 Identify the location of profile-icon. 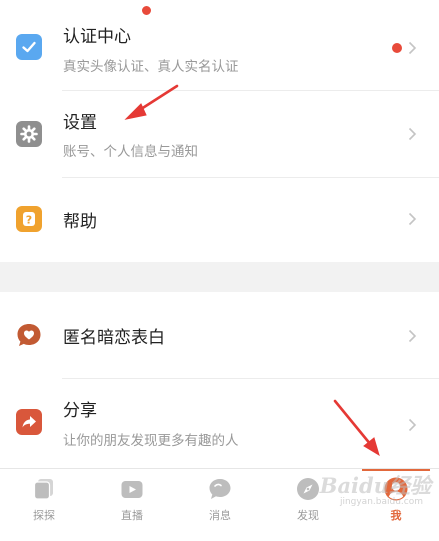
(396, 489).